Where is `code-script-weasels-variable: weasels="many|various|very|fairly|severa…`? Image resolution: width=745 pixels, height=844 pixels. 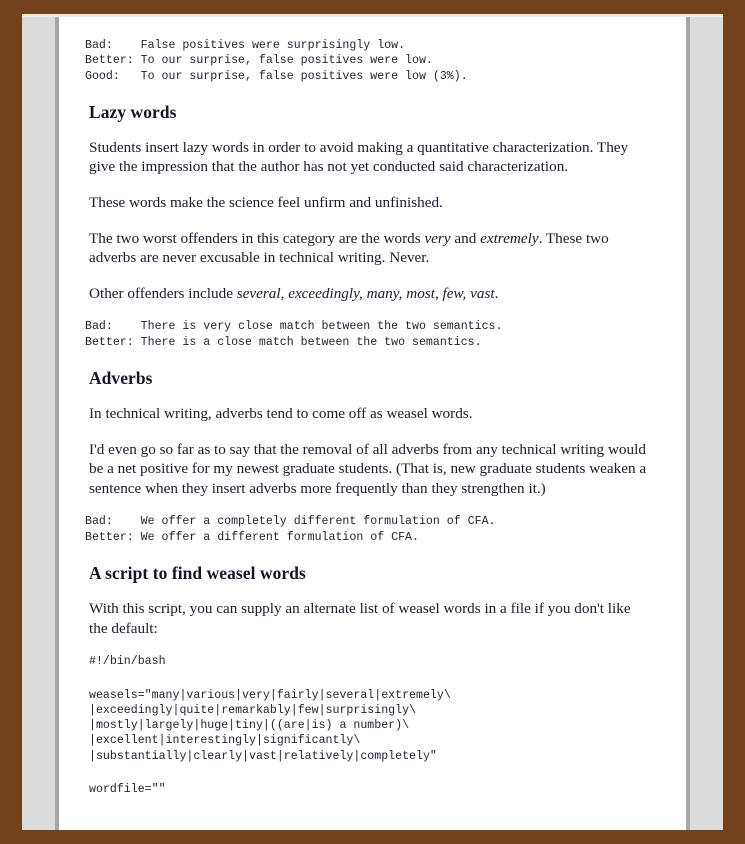 code-script-weasels-variable: weasels="many|various|very|fairly|severa… is located at coordinates (270, 725).